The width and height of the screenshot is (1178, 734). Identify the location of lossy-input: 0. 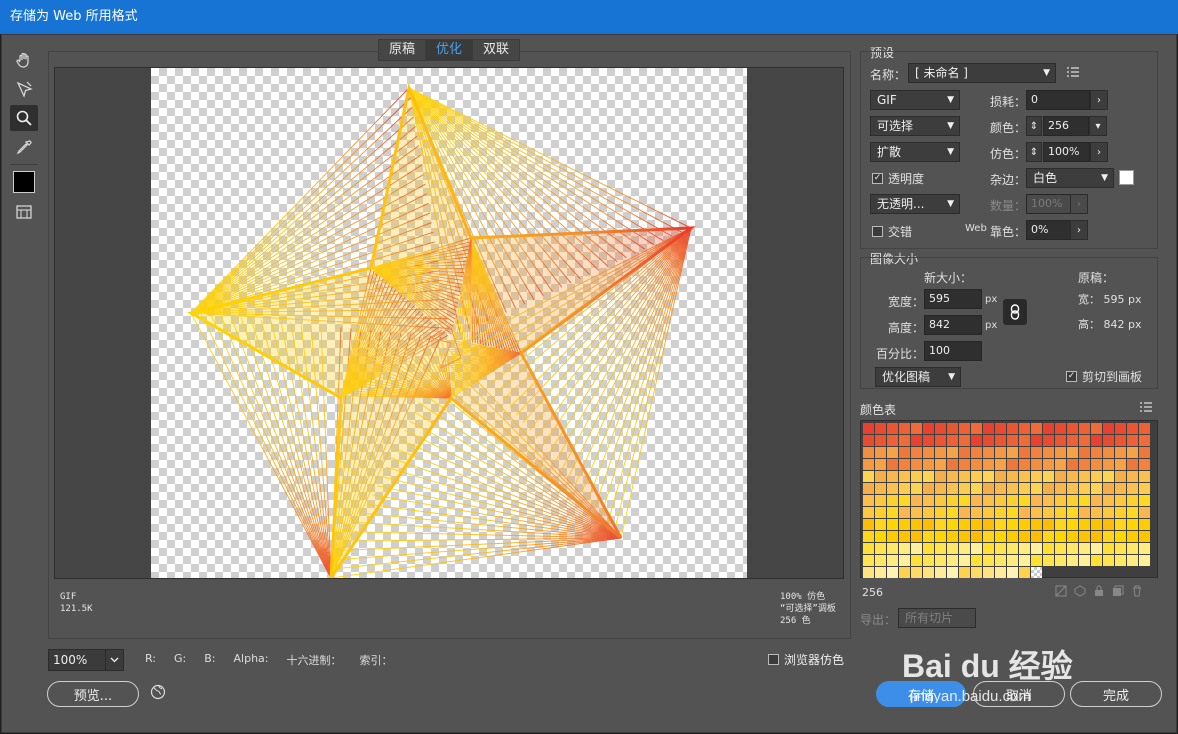
(1058, 100).